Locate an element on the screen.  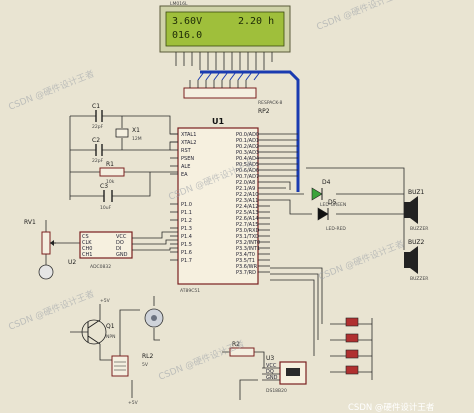
supply-label-2: +5V is located at coordinates (133, 403).